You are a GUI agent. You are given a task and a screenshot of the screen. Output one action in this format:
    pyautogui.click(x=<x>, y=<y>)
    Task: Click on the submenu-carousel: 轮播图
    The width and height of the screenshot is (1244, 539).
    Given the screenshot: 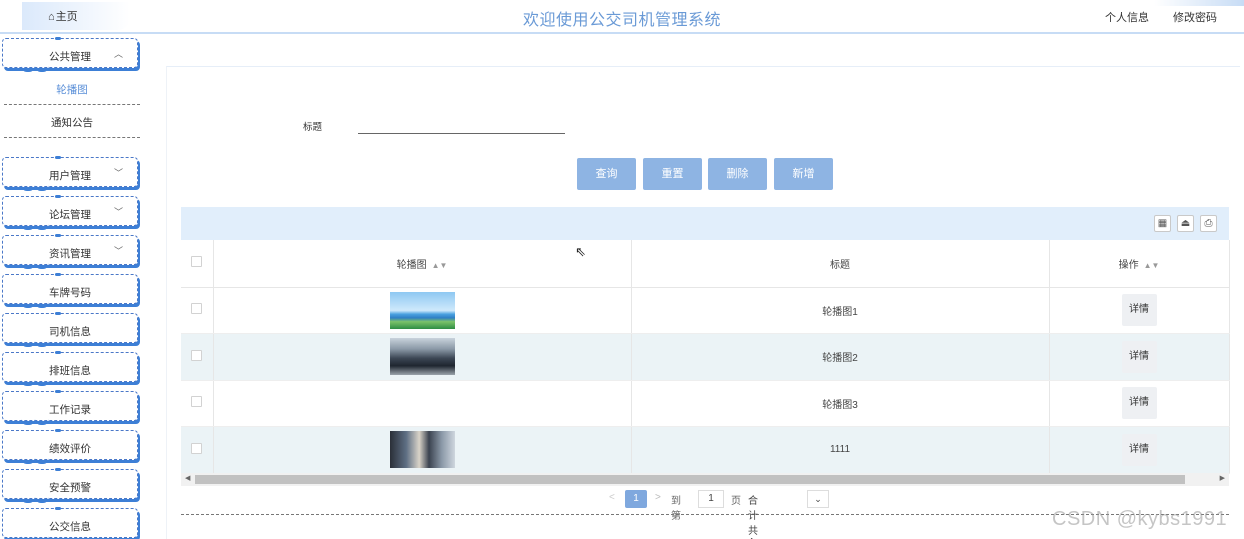 What is the action you would take?
    pyautogui.click(x=72, y=90)
    